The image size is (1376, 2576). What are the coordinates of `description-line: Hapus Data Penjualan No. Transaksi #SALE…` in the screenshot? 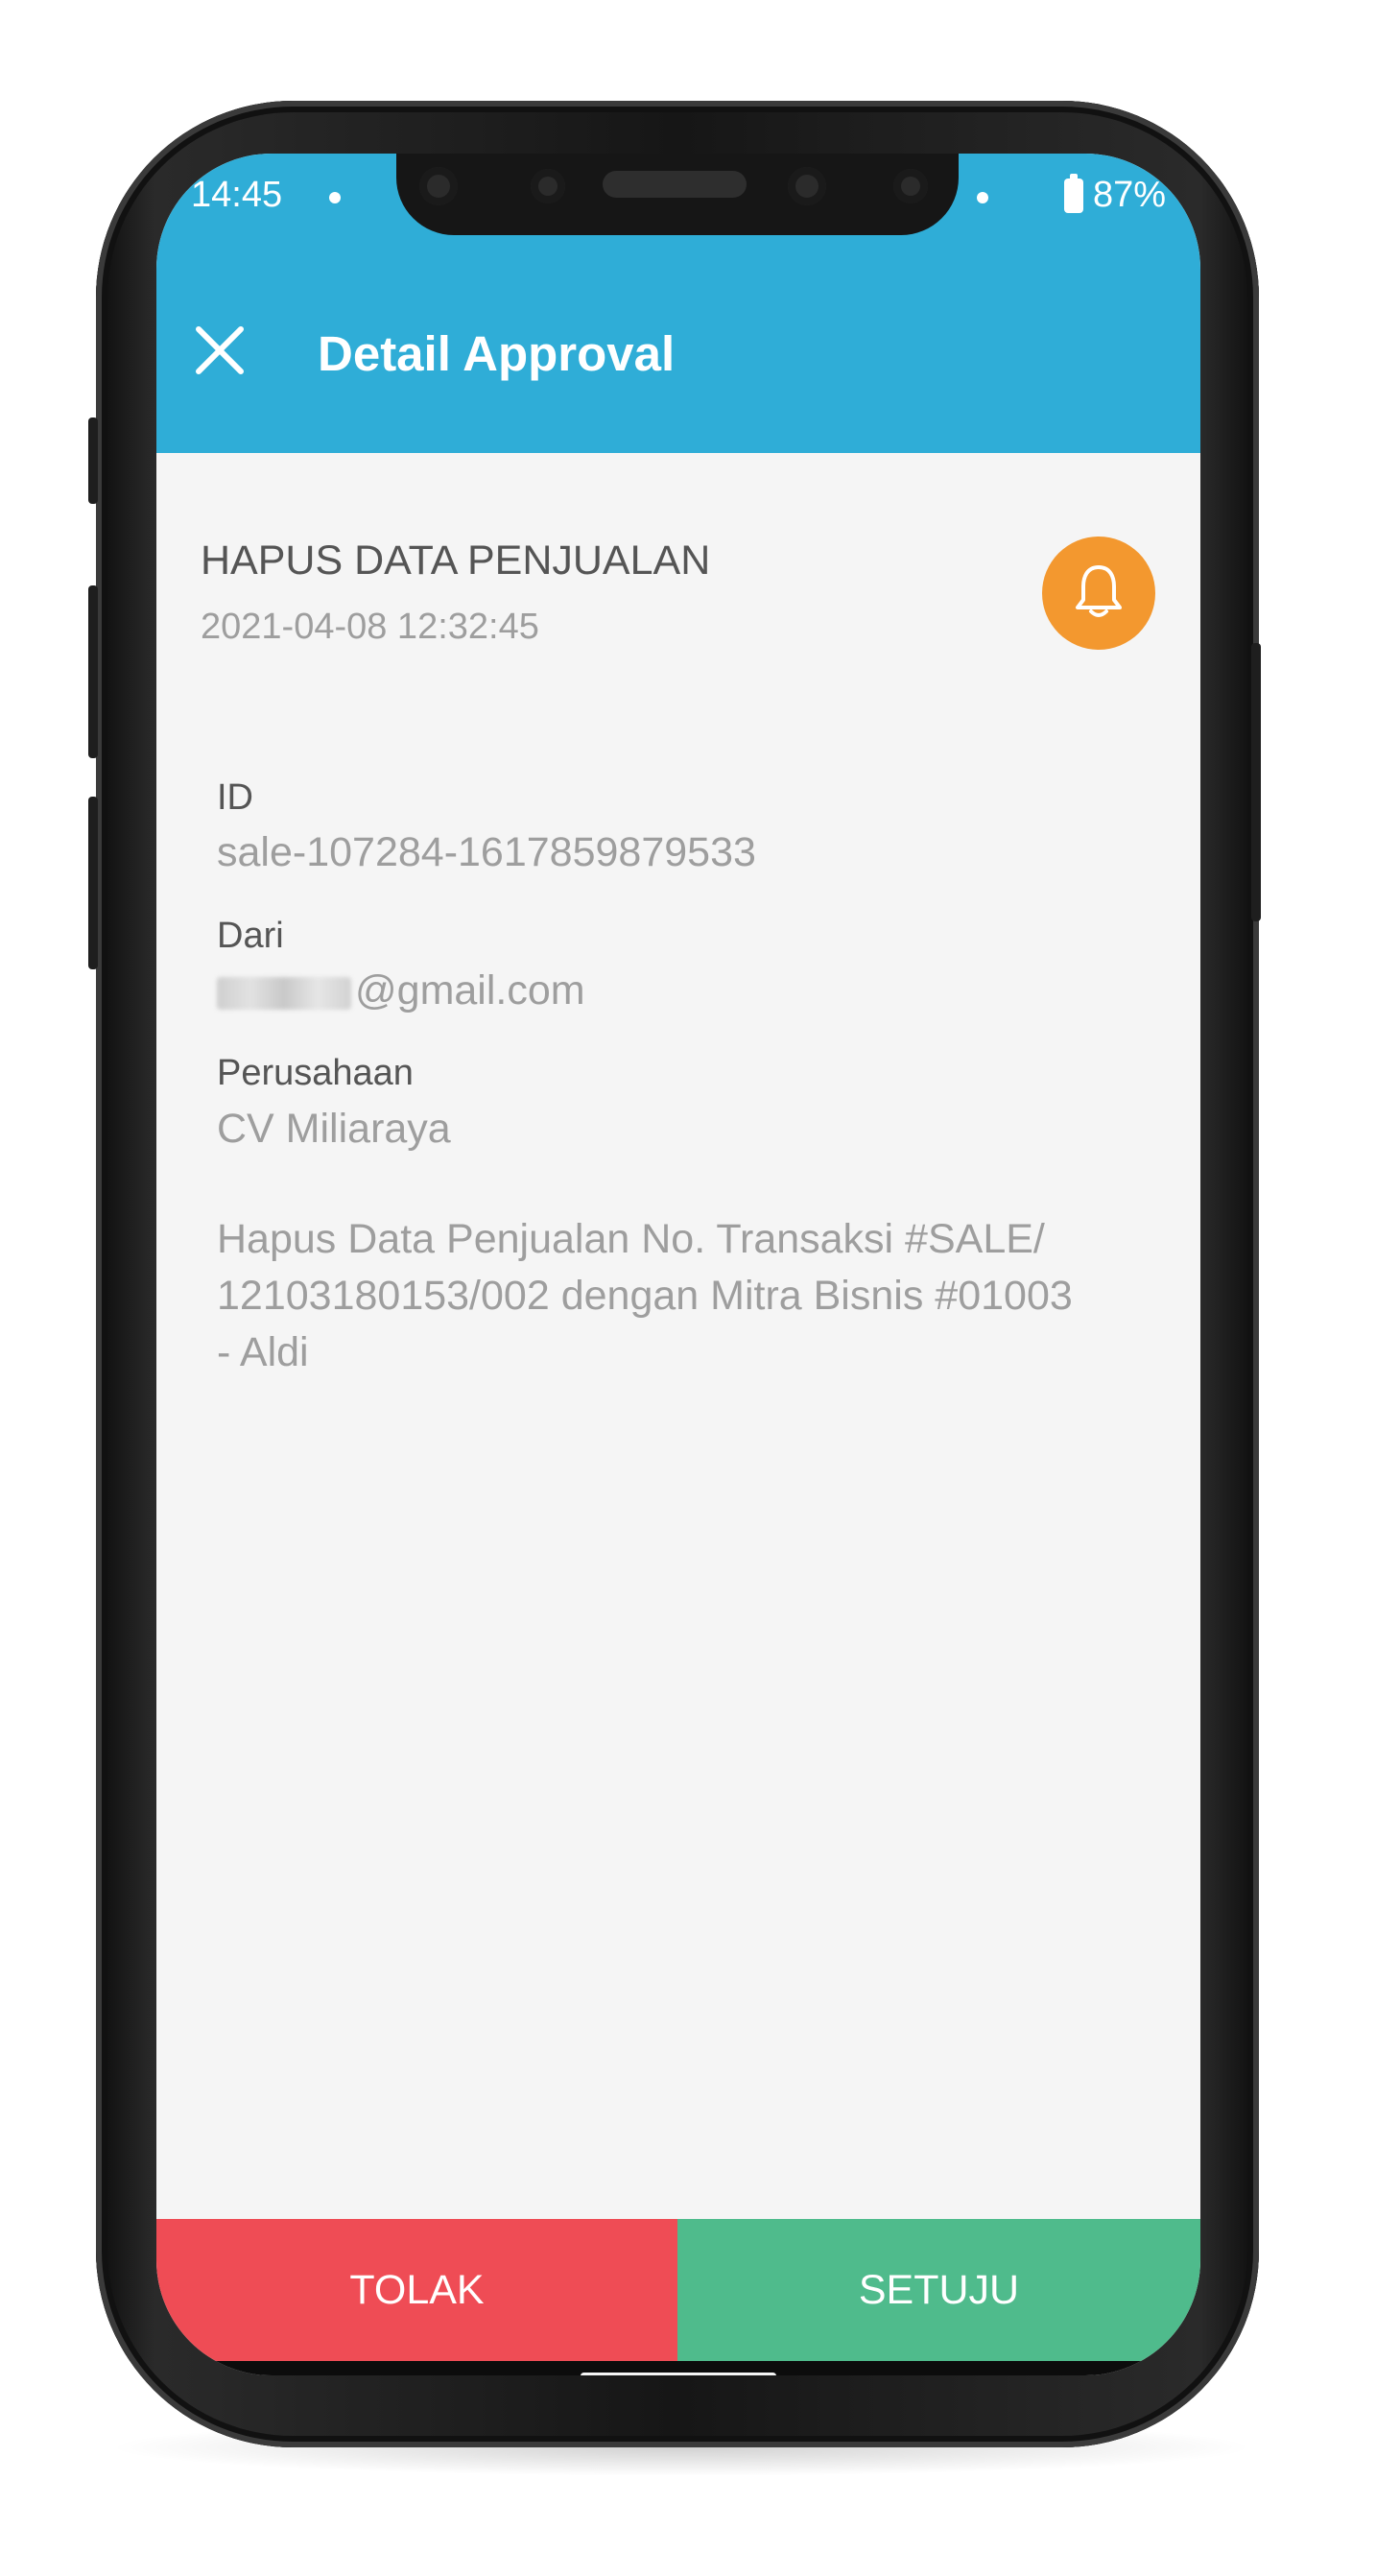 It's located at (631, 1239).